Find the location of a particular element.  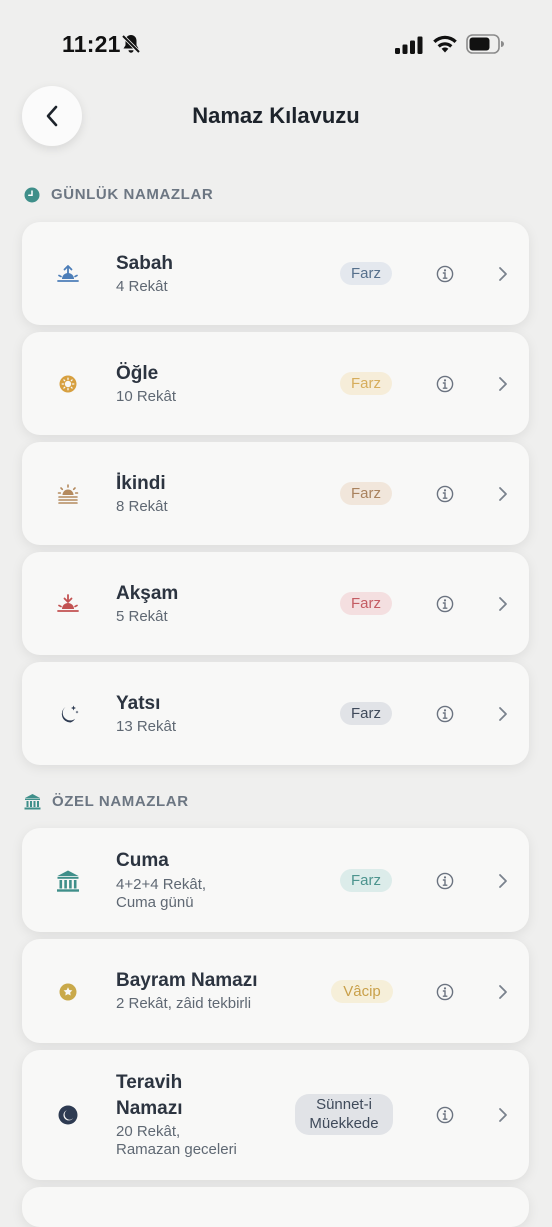

status-badge: Vâcip is located at coordinates (362, 991).